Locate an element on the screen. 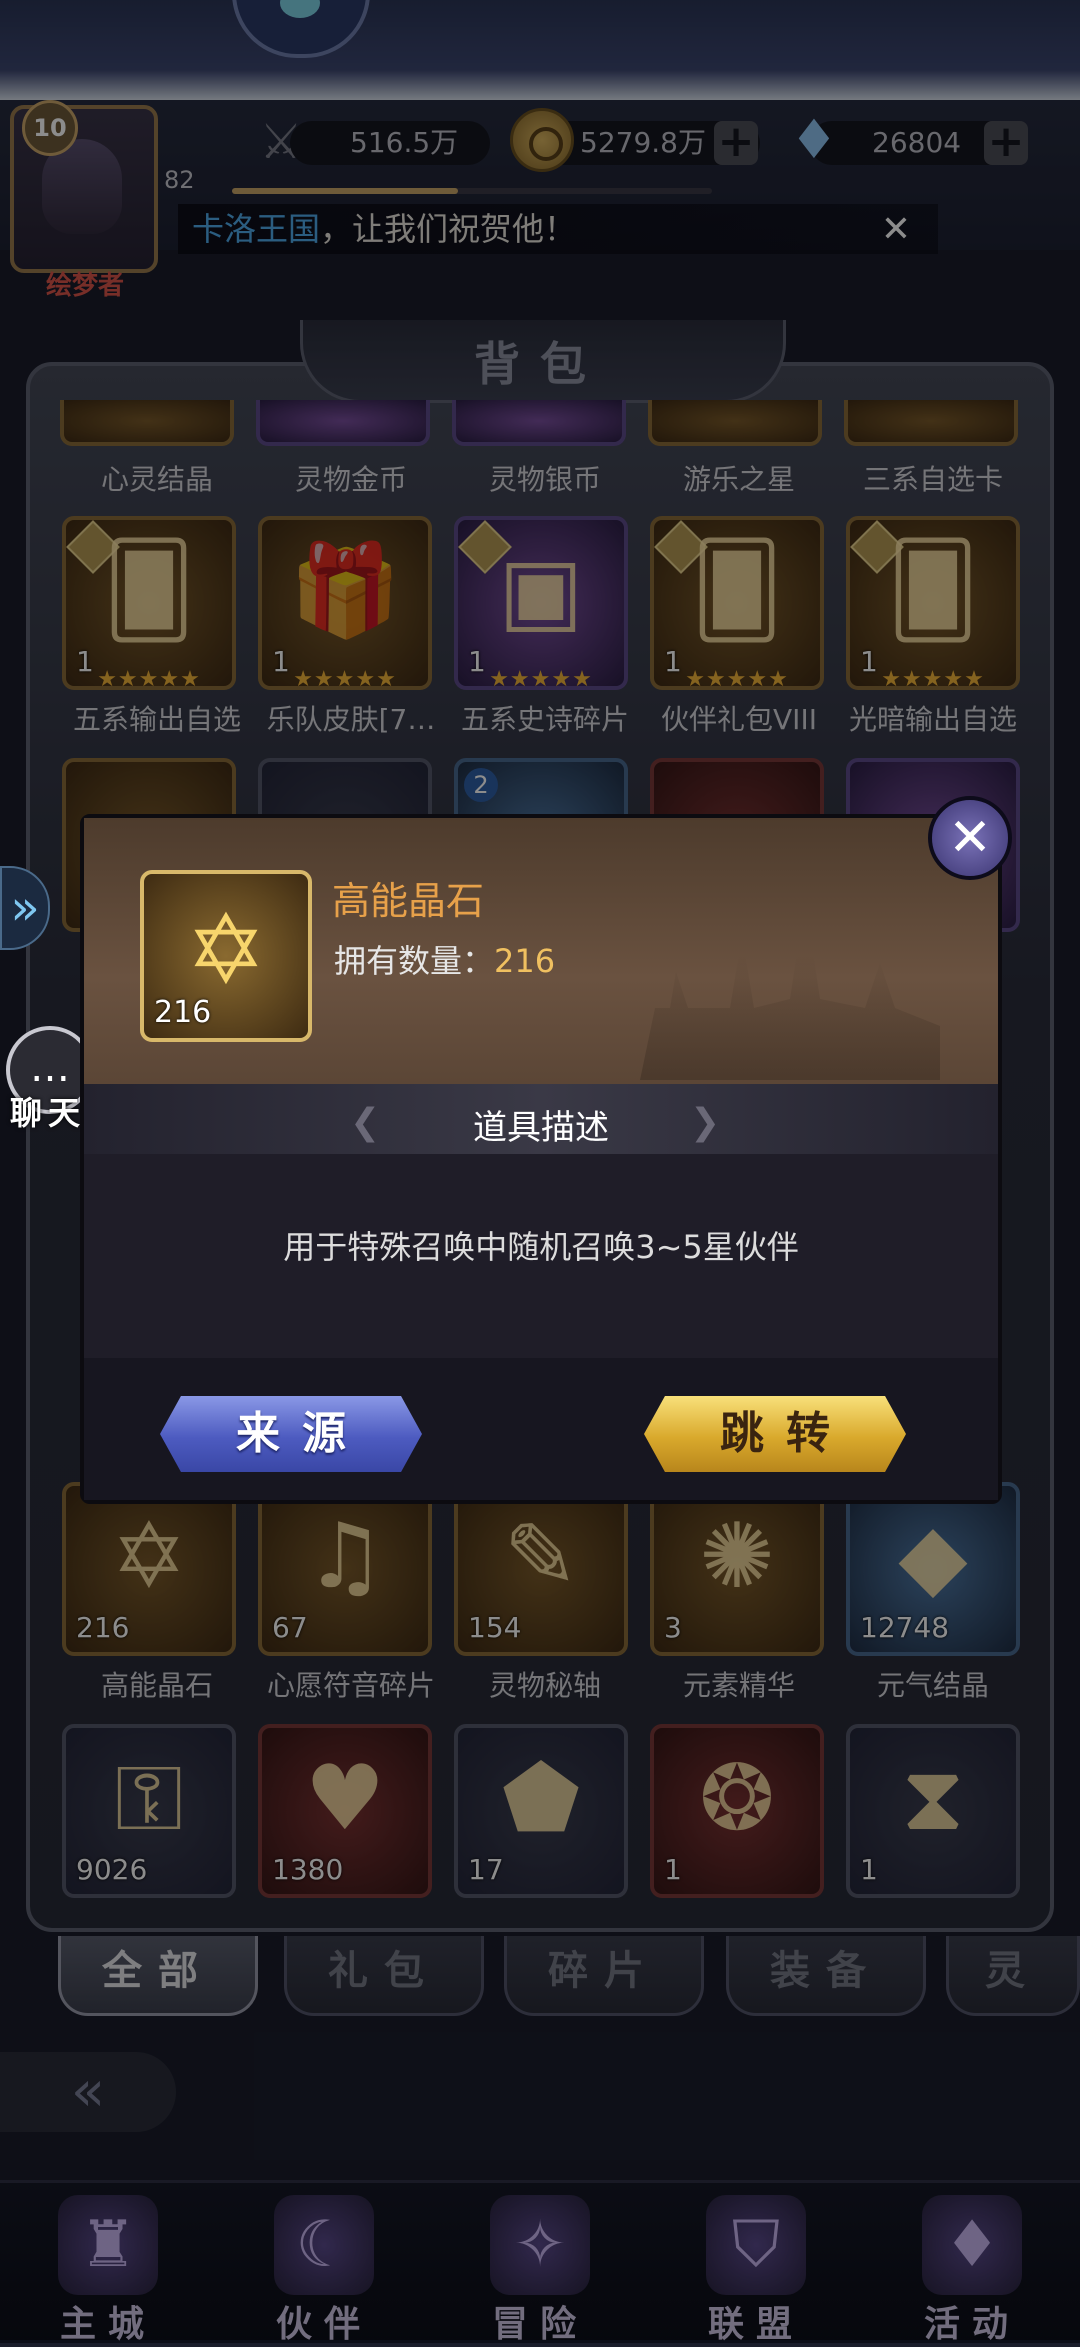 The height and width of the screenshot is (2347, 1080). description-title: 道具描述 is located at coordinates (541, 1128).